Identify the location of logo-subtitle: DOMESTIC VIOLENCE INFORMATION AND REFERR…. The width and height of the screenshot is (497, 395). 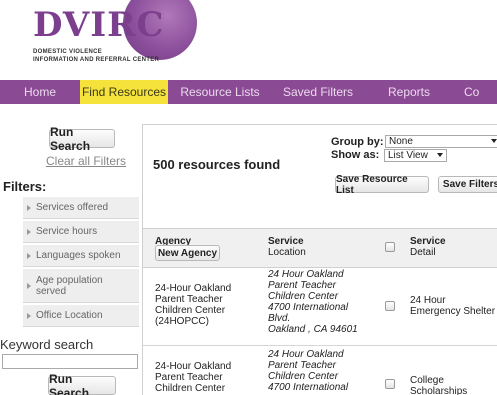
(96, 56).